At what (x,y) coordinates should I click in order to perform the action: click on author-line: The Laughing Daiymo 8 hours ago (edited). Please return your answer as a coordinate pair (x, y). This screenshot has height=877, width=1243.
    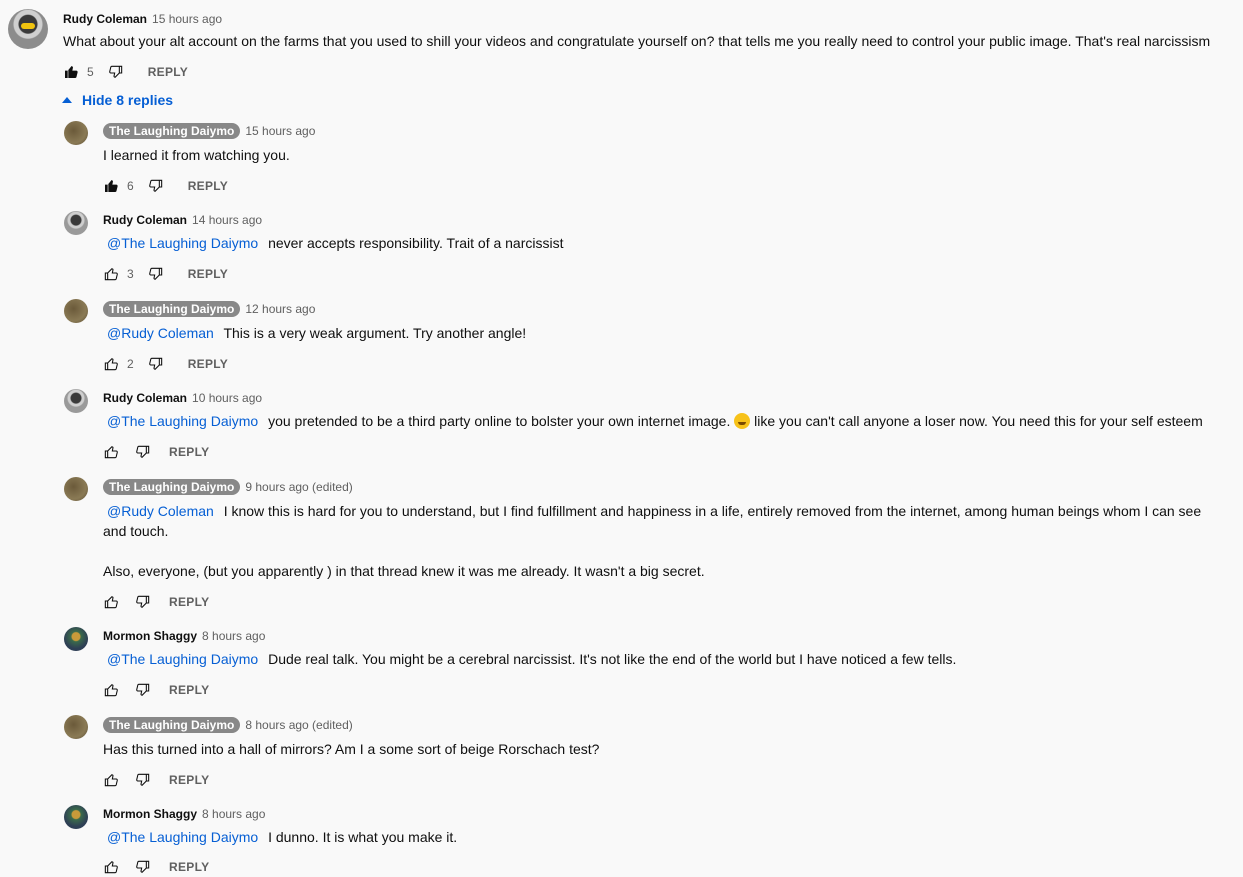
    Looking at the image, I should click on (228, 725).